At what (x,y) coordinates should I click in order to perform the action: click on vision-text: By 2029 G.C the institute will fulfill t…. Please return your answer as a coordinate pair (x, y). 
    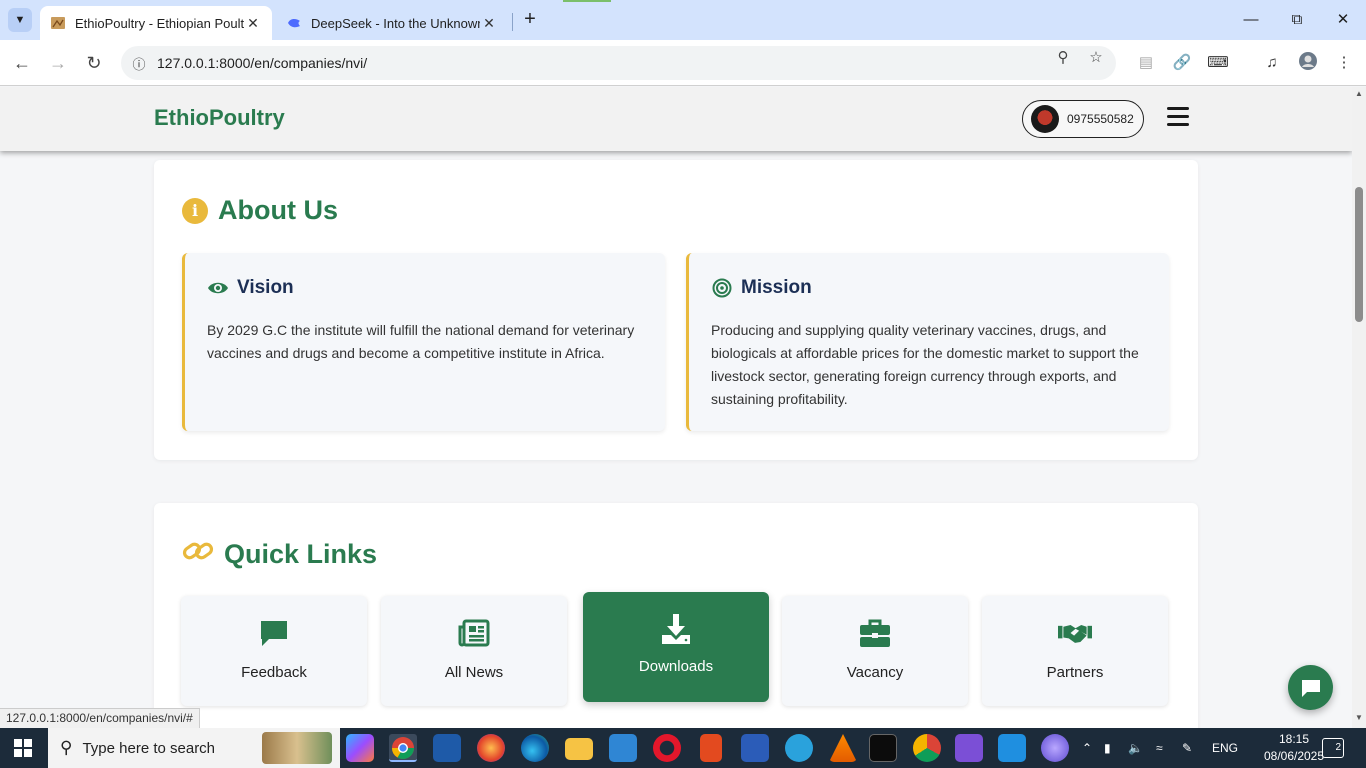
    Looking at the image, I should click on (421, 341).